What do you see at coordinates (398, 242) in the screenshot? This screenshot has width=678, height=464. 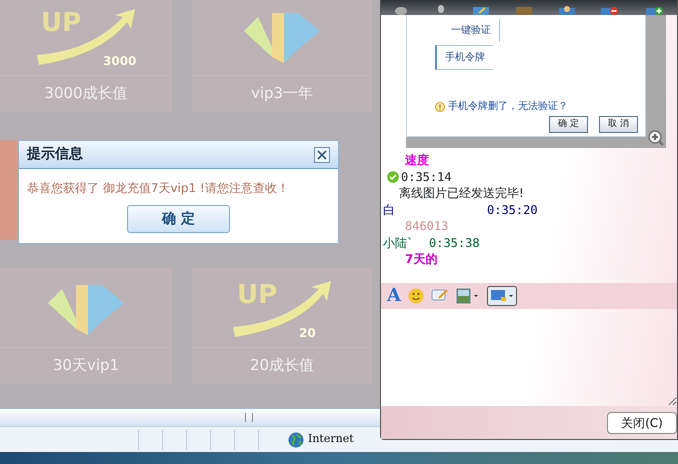 I see `sender-name: 小陆`` at bounding box center [398, 242].